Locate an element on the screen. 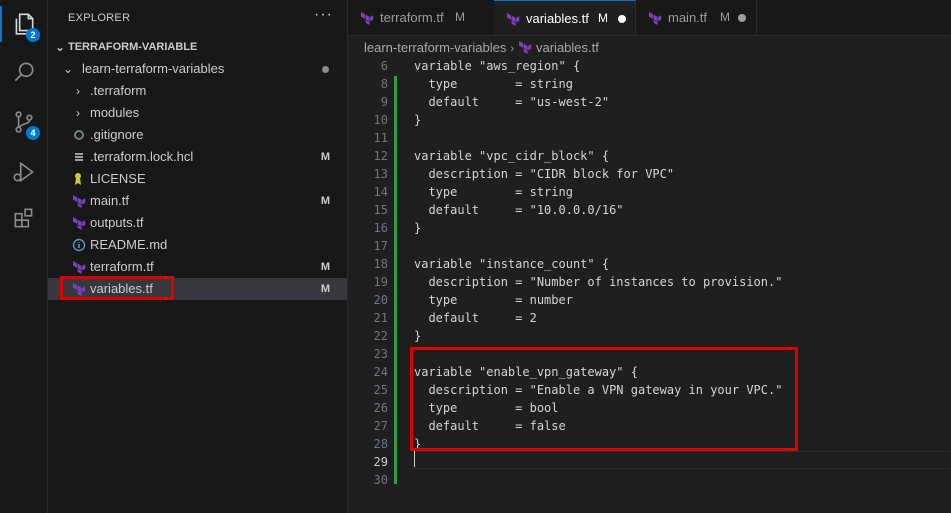 The image size is (951, 513). line-number: 22 is located at coordinates (380, 336).